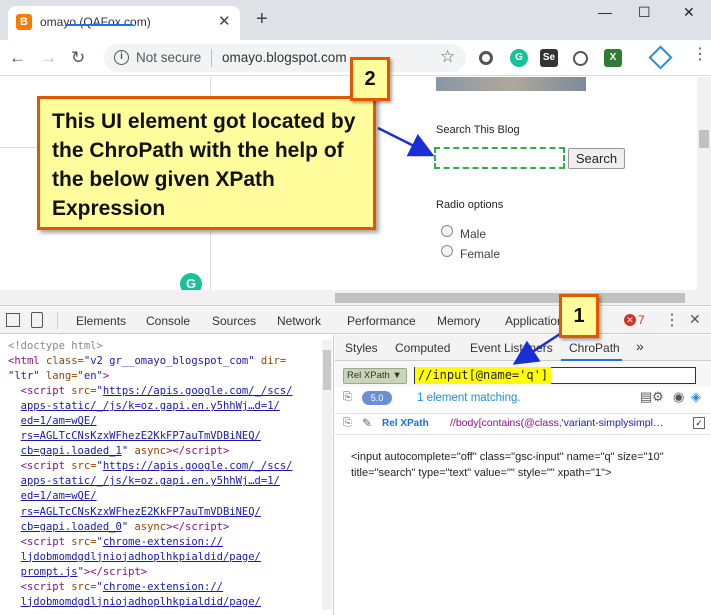 The height and width of the screenshot is (615, 711). What do you see at coordinates (370, 79) in the screenshot?
I see `annotation-badge-2: 2` at bounding box center [370, 79].